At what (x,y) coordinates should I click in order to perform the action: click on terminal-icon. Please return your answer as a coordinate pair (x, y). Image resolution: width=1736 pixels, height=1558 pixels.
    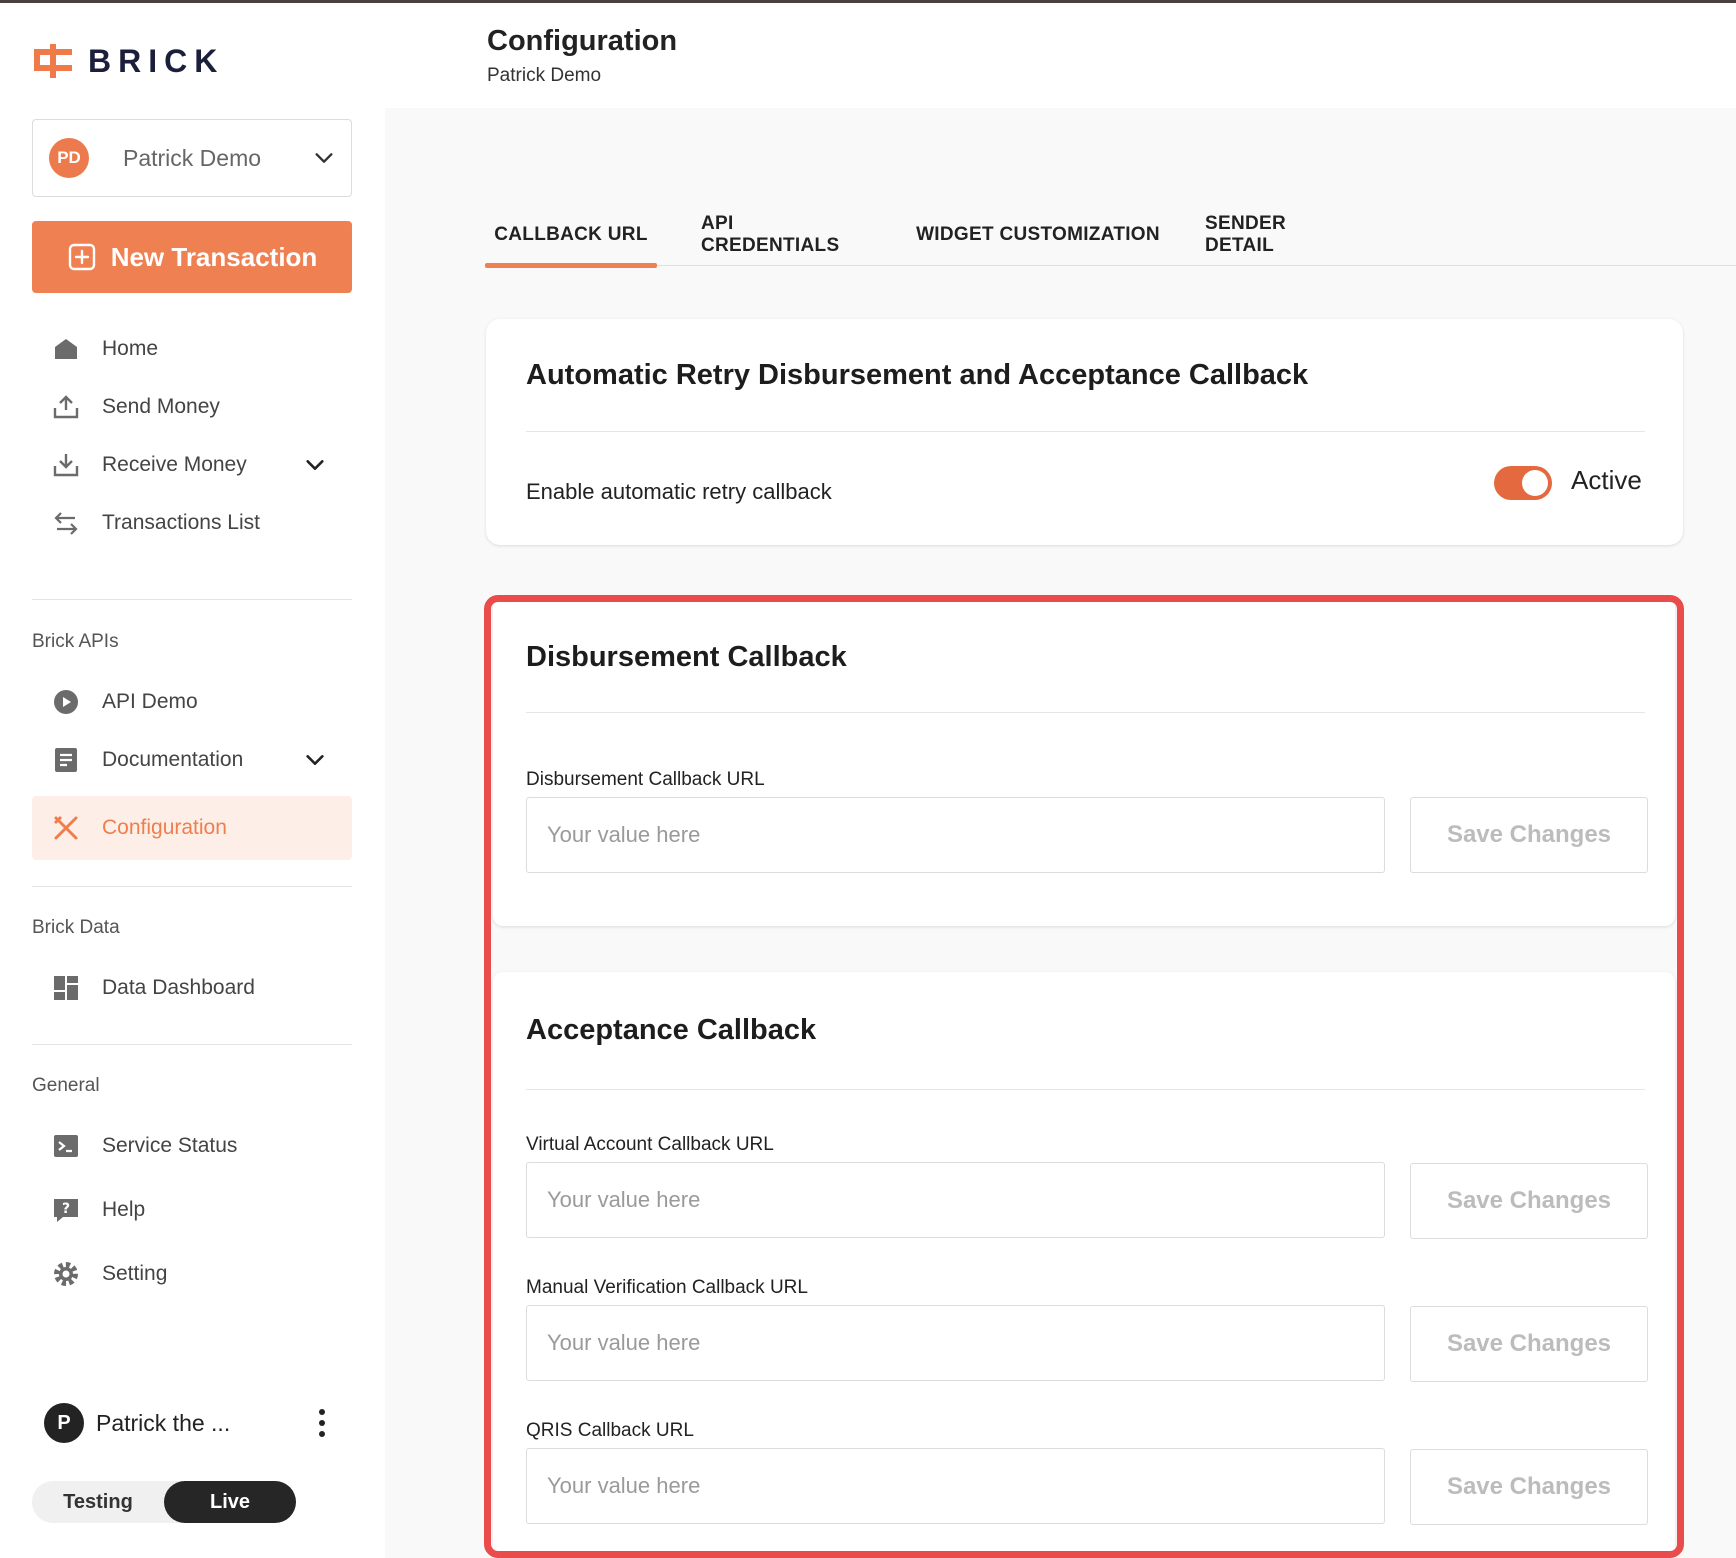
    Looking at the image, I should click on (66, 1146).